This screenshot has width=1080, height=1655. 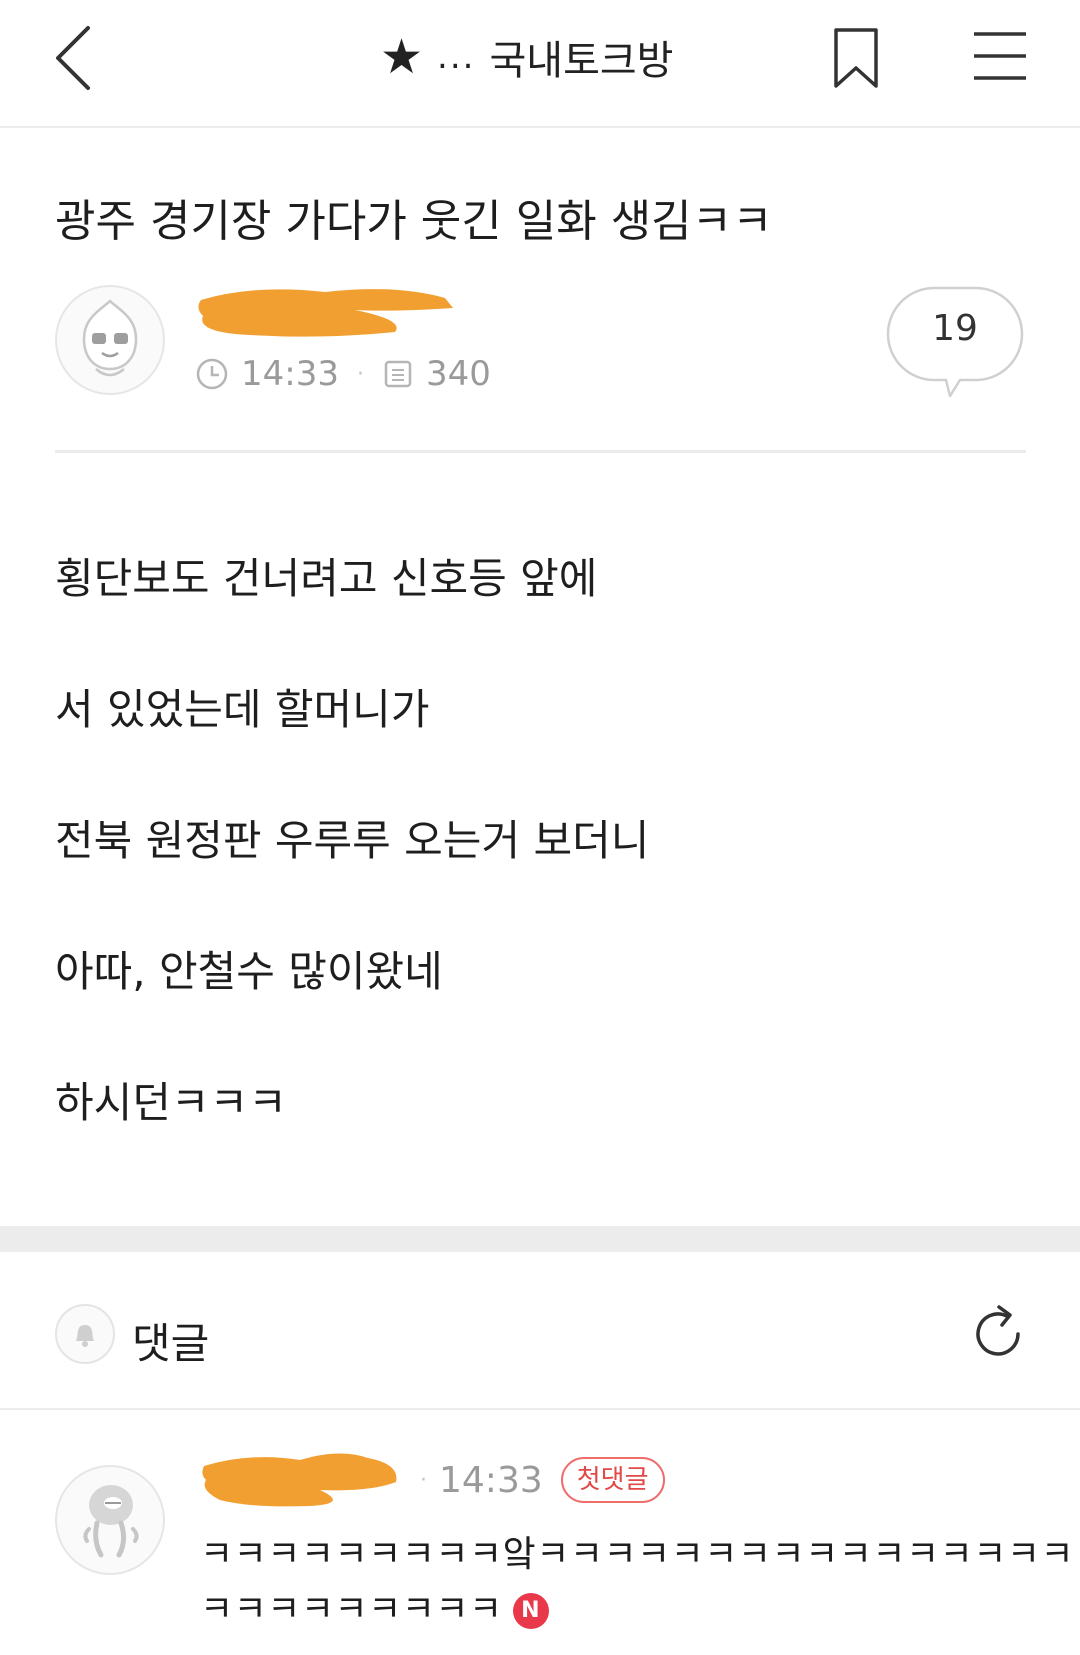 I want to click on comment-meta: · 14:33 첫댓글, so click(x=542, y=1480).